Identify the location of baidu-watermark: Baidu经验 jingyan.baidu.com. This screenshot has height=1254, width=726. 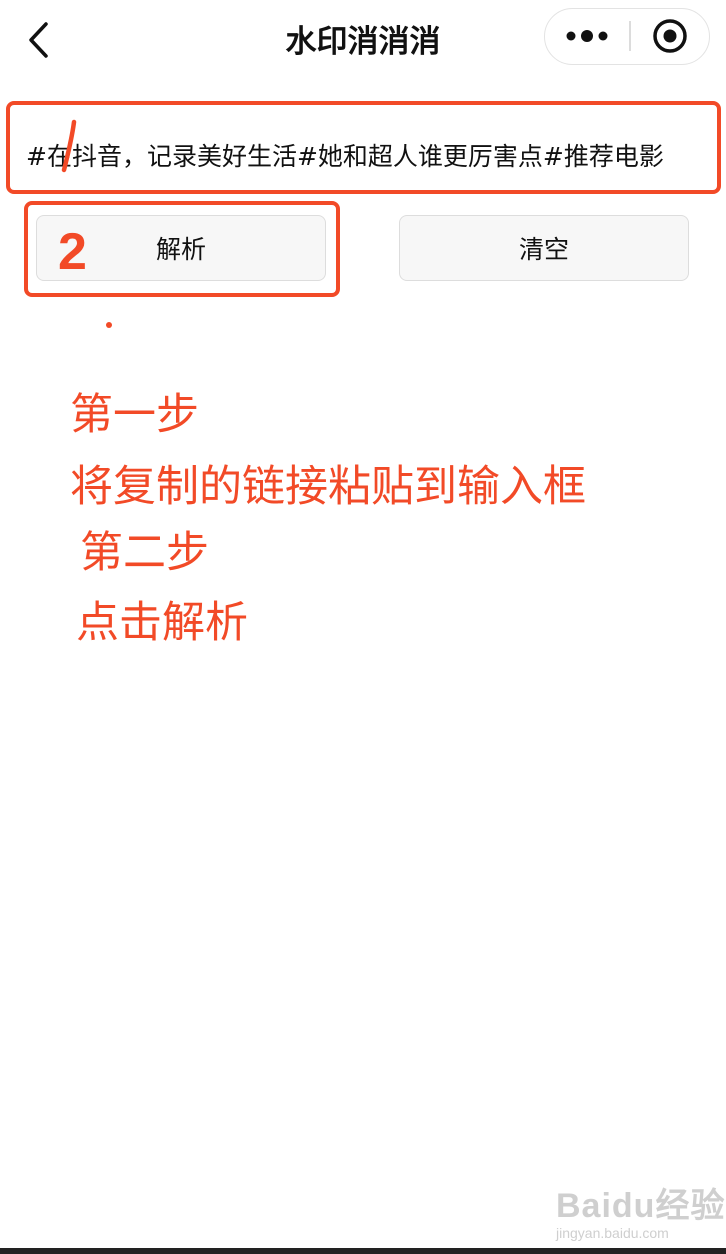
(640, 1209).